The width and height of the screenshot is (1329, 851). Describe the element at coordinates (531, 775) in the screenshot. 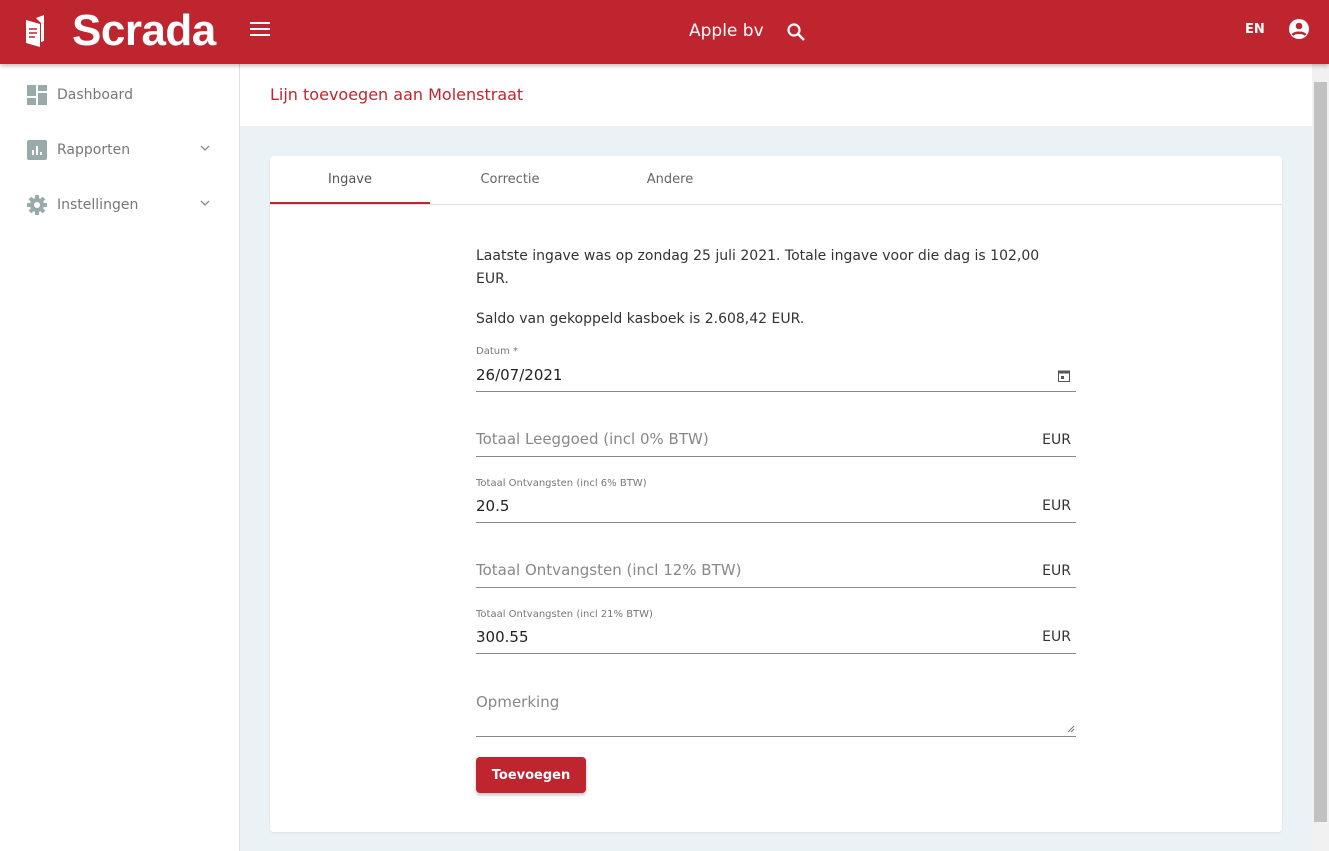

I see `toevoegen-button: Toevoegen` at that location.